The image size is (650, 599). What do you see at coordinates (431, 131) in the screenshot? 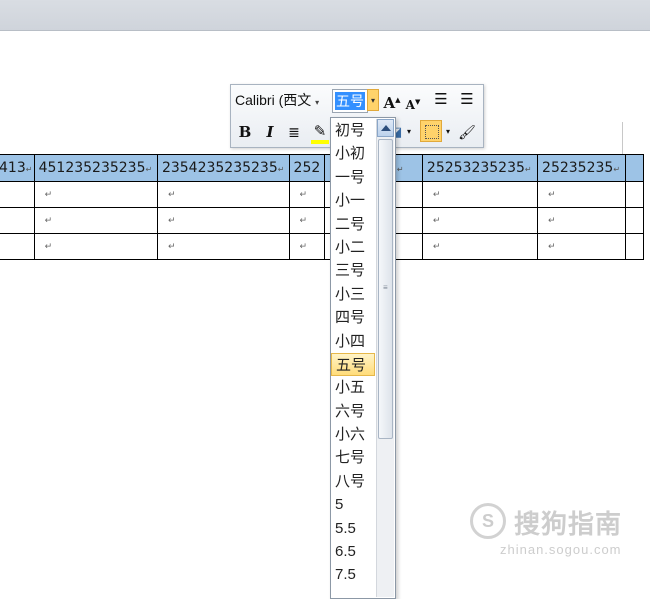
I see `borders-button` at bounding box center [431, 131].